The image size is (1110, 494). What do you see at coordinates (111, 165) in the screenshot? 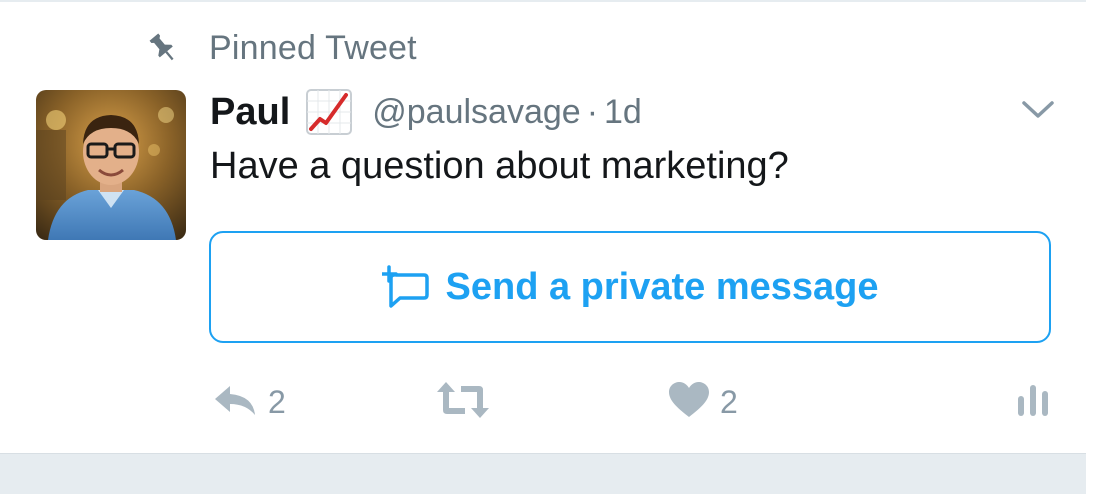
I see `avatar` at bounding box center [111, 165].